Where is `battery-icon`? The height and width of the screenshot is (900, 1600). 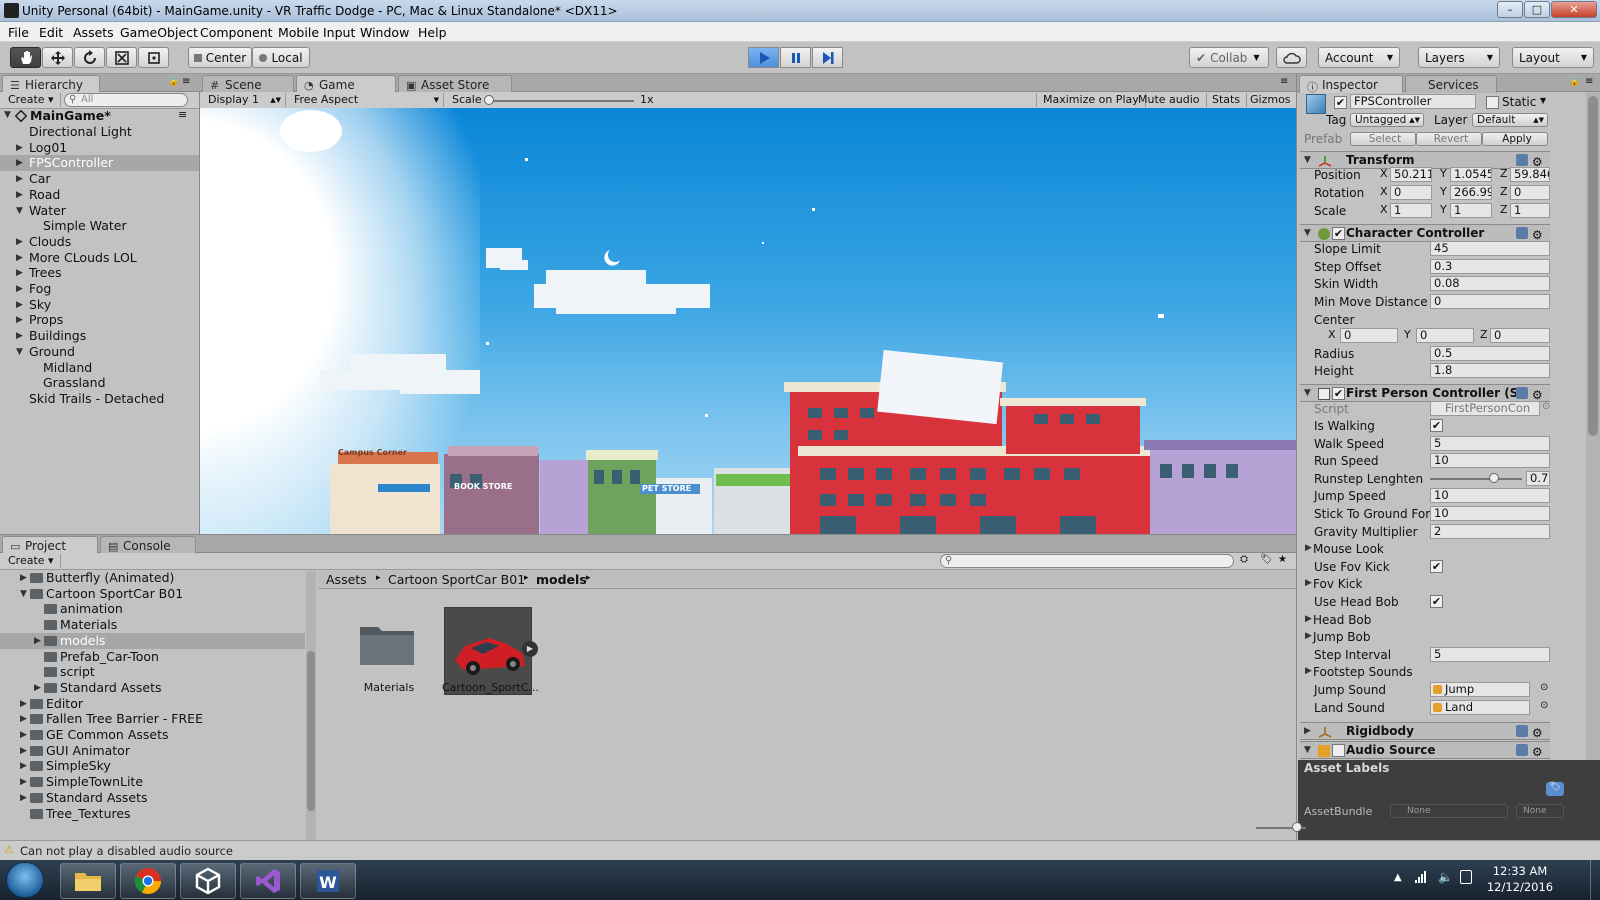 battery-icon is located at coordinates (1466, 877).